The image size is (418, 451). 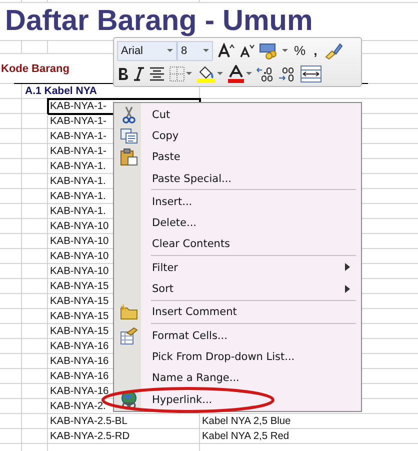 I want to click on table-cell: Kabel NYA 2,5 Blue, so click(x=309, y=421).